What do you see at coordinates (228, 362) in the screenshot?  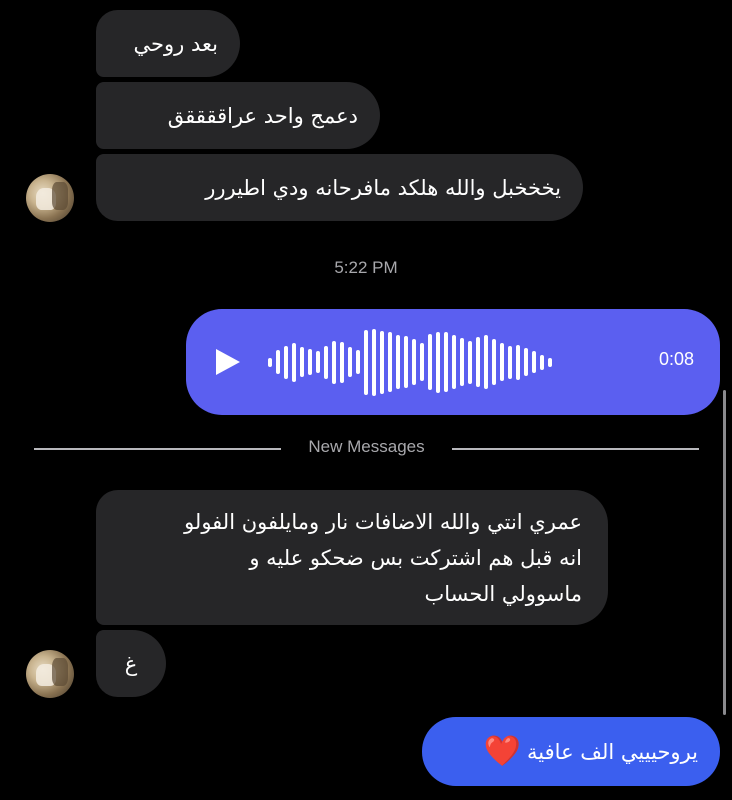 I see `play-icon` at bounding box center [228, 362].